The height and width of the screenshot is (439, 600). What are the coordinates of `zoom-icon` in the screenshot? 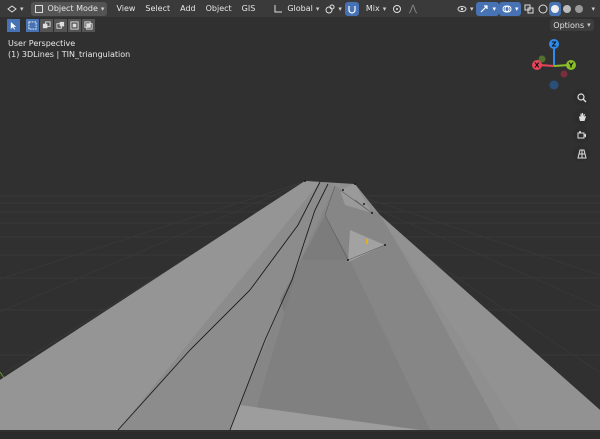 It's located at (581, 97).